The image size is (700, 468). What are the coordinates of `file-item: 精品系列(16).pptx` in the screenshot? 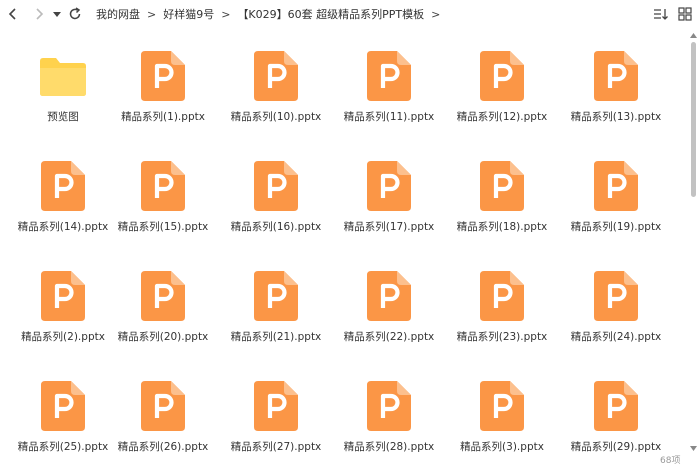 It's located at (276, 198).